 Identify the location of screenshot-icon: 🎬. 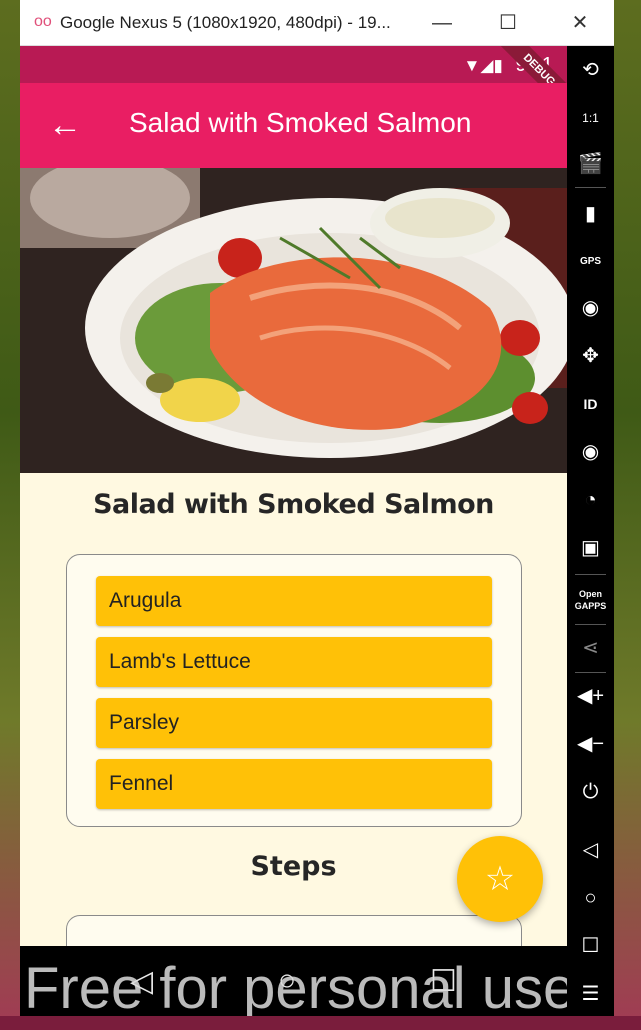
(590, 164).